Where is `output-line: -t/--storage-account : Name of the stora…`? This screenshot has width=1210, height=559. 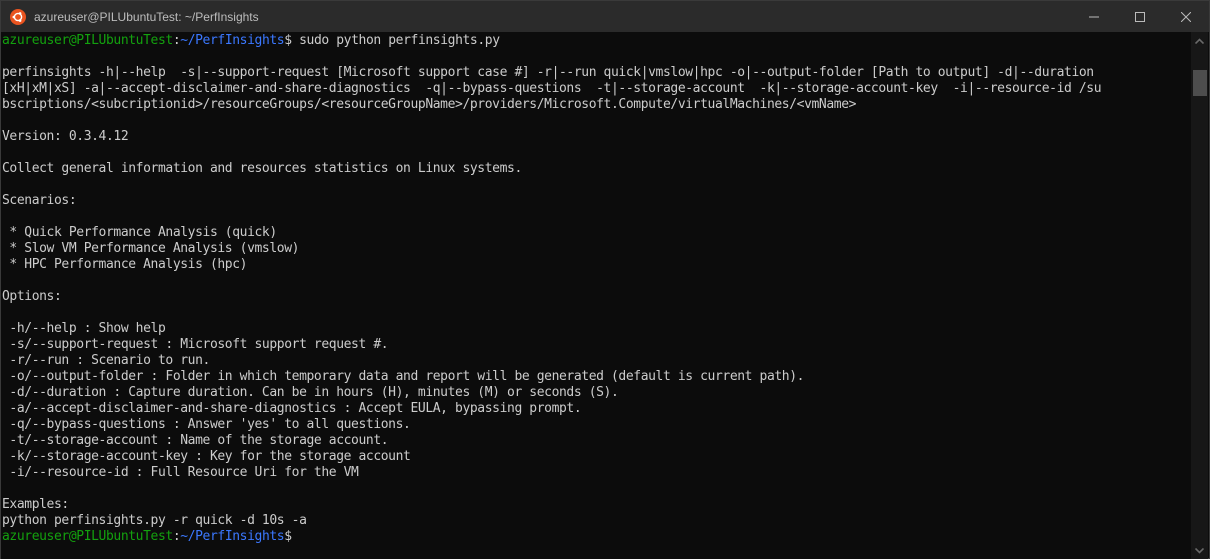
output-line: -t/--storage-account : Name of the stora… is located at coordinates (195, 440).